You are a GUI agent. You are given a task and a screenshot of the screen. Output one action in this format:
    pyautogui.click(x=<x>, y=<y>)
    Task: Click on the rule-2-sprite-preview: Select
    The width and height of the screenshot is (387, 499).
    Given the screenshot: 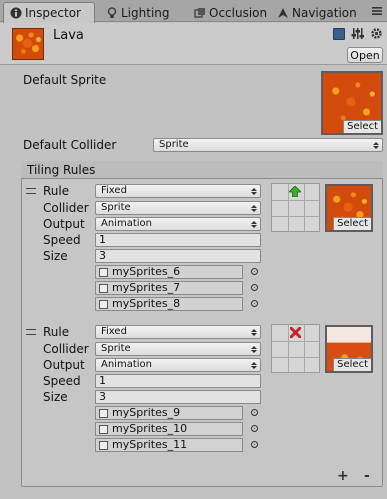 What is the action you would take?
    pyautogui.click(x=349, y=349)
    